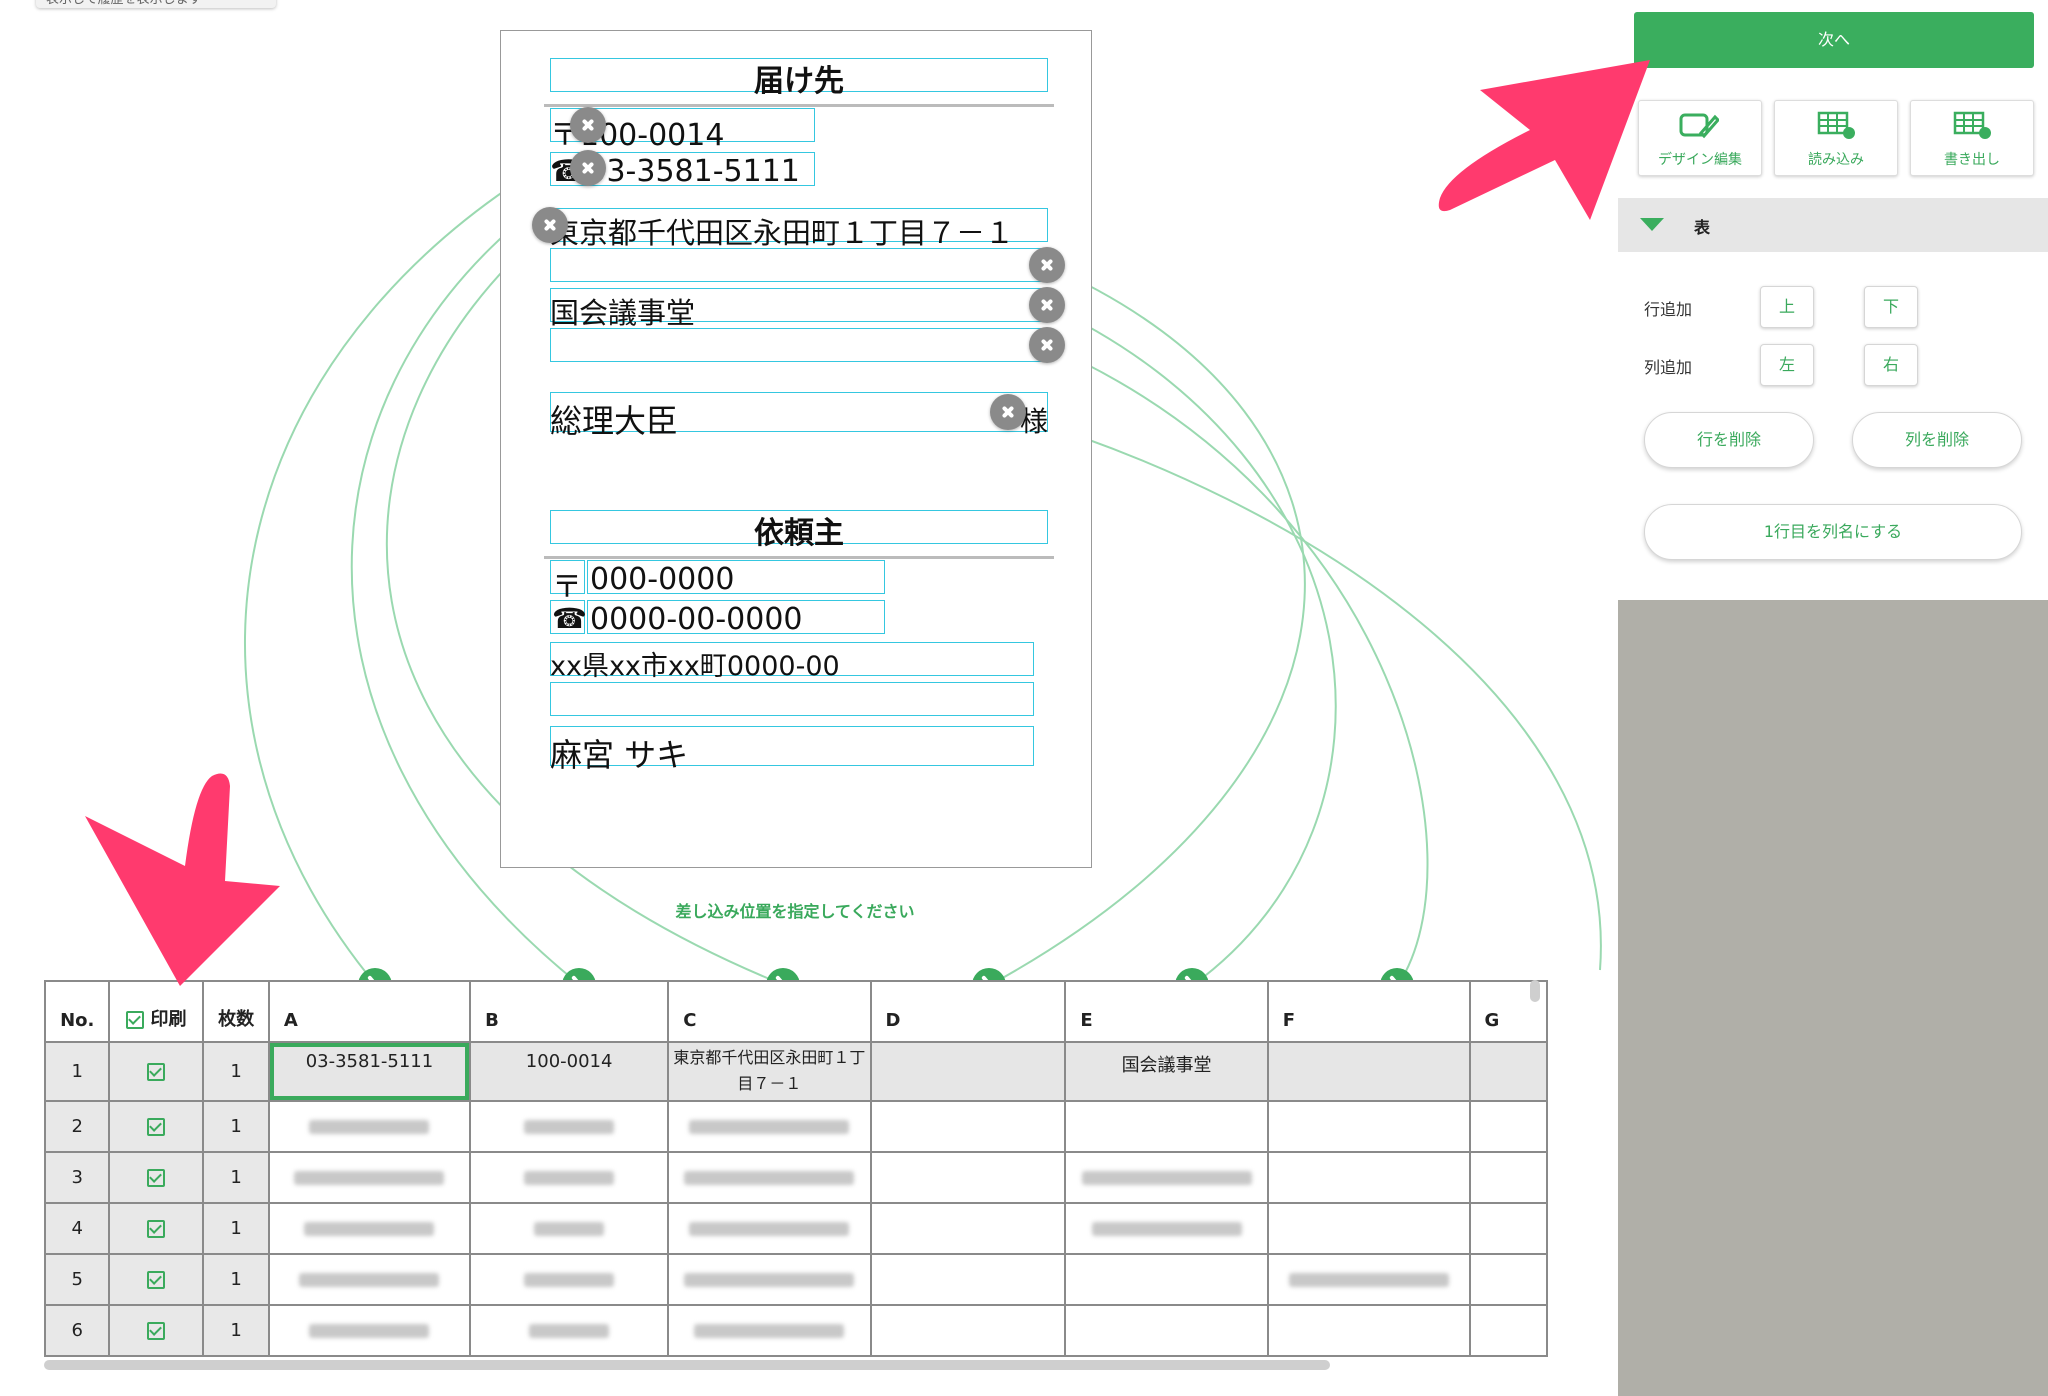 The width and height of the screenshot is (2048, 1396). I want to click on table-row: 6 1, so click(796, 1330).